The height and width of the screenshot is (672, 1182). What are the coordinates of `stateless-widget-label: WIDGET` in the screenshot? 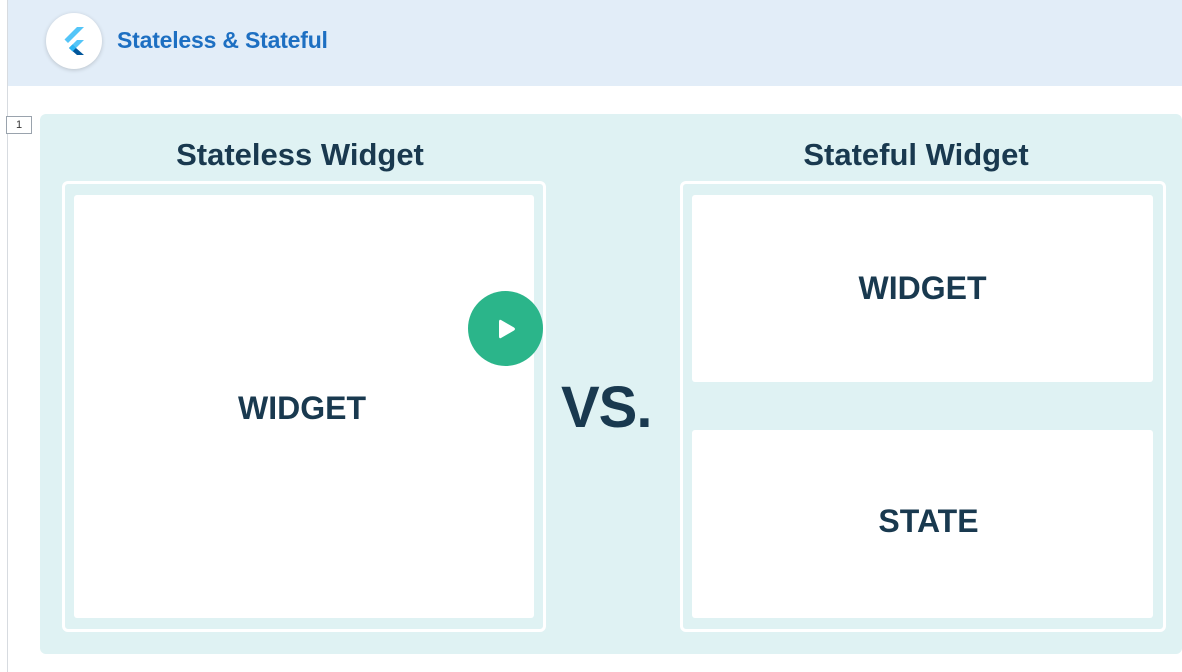 It's located at (302, 408).